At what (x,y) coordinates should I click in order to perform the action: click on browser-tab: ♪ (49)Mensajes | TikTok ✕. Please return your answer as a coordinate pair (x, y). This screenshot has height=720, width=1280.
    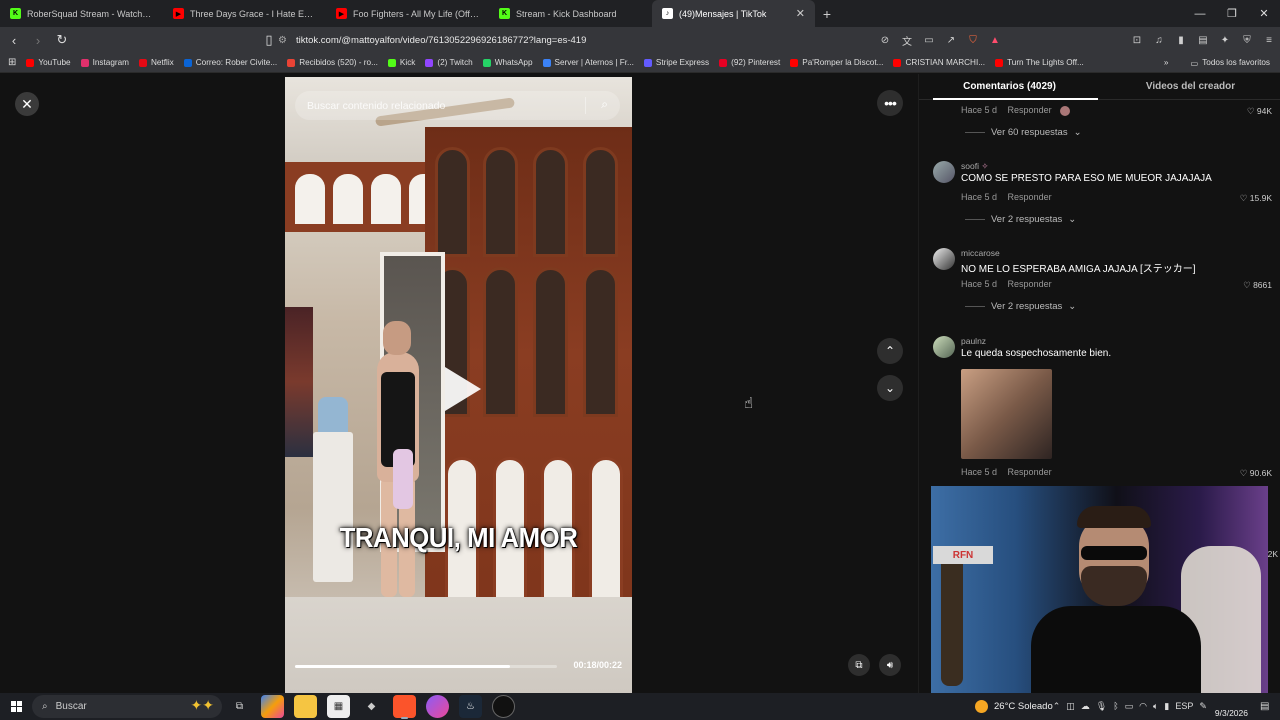
    Looking at the image, I should click on (733, 13).